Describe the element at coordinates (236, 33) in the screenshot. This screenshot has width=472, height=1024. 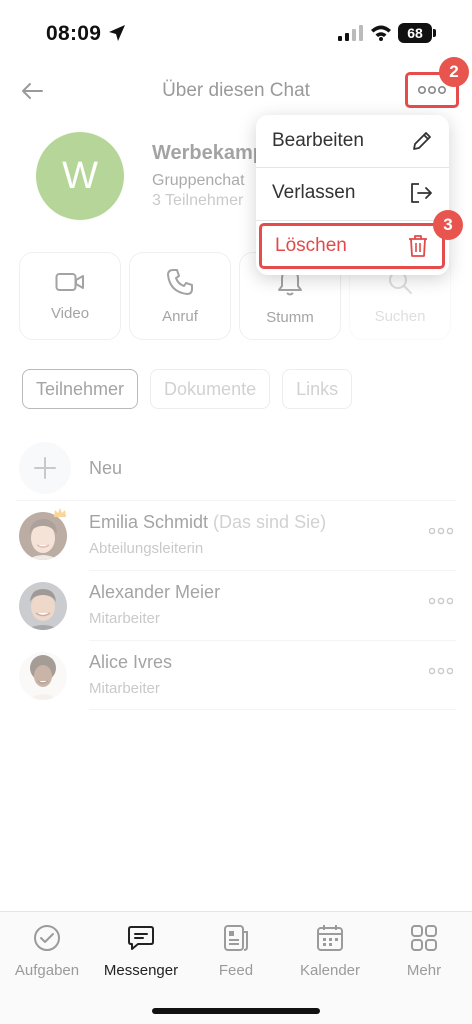
I see `status-bar: 08:09 68` at that location.